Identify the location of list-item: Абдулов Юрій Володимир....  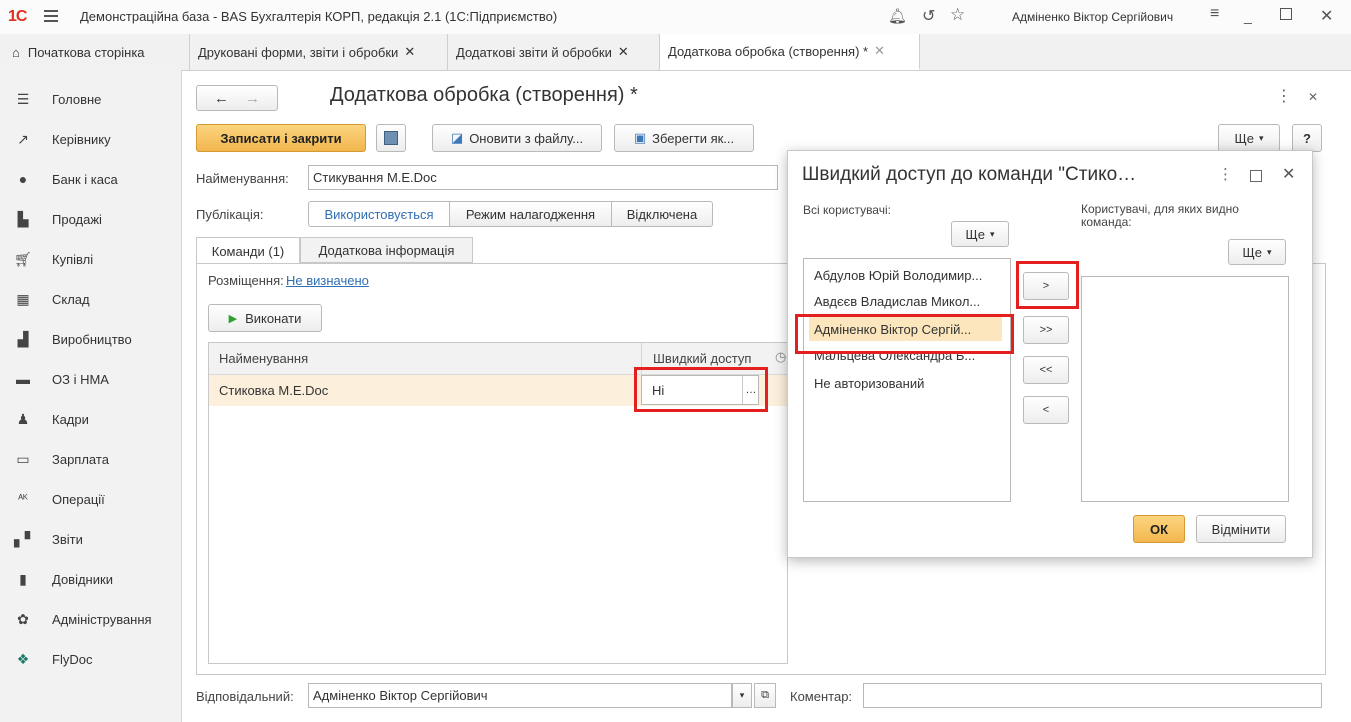
(895, 275).